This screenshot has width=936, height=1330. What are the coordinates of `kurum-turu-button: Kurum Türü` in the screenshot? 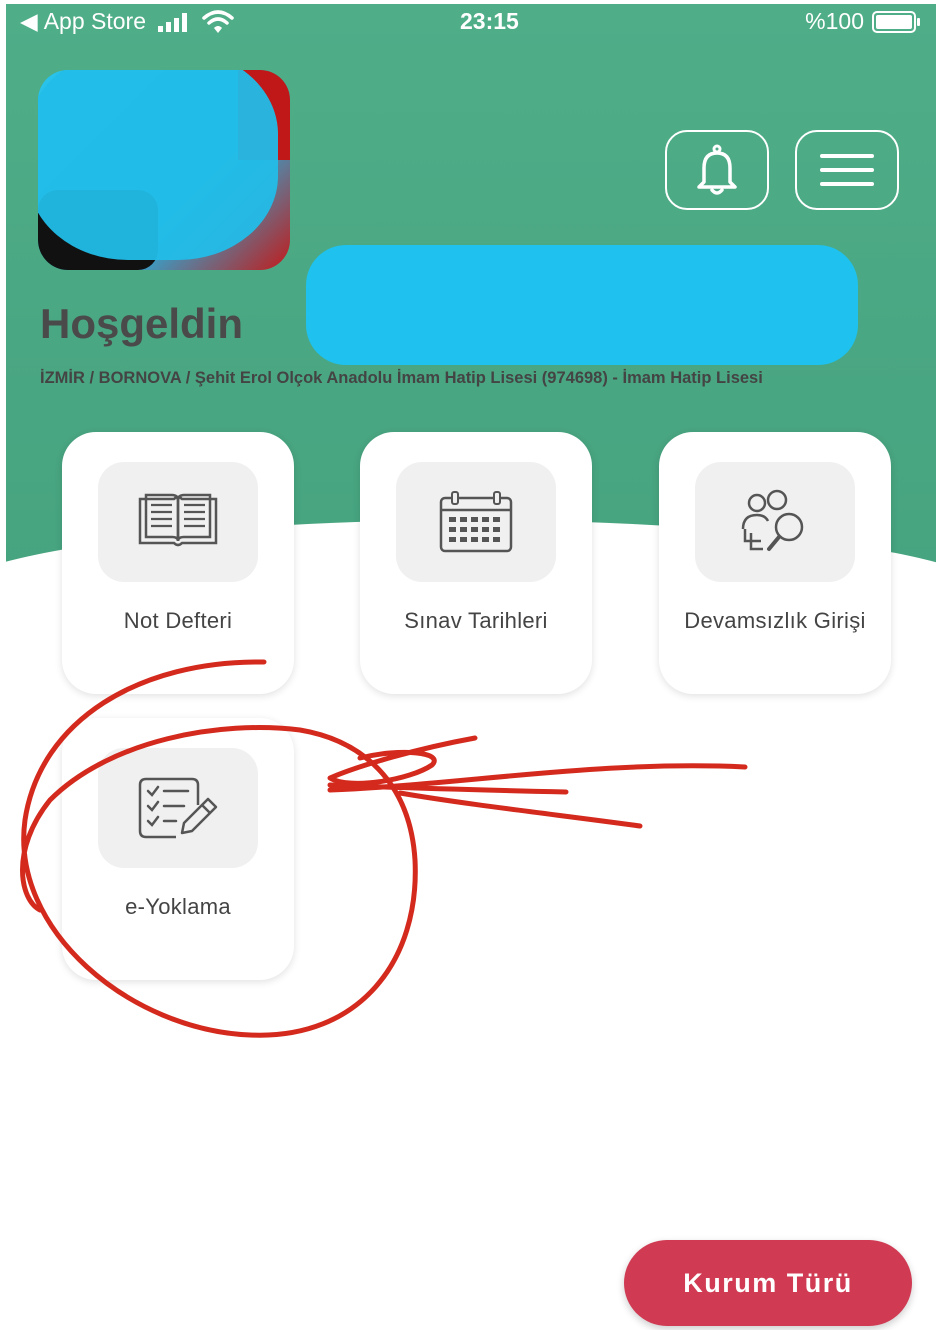 It's located at (768, 1283).